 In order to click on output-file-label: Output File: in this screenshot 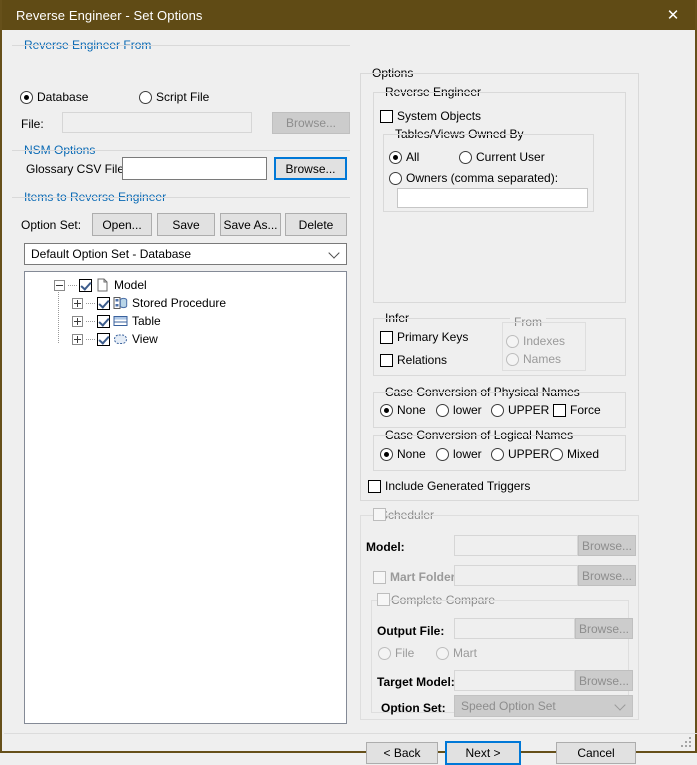, I will do `click(410, 631)`.